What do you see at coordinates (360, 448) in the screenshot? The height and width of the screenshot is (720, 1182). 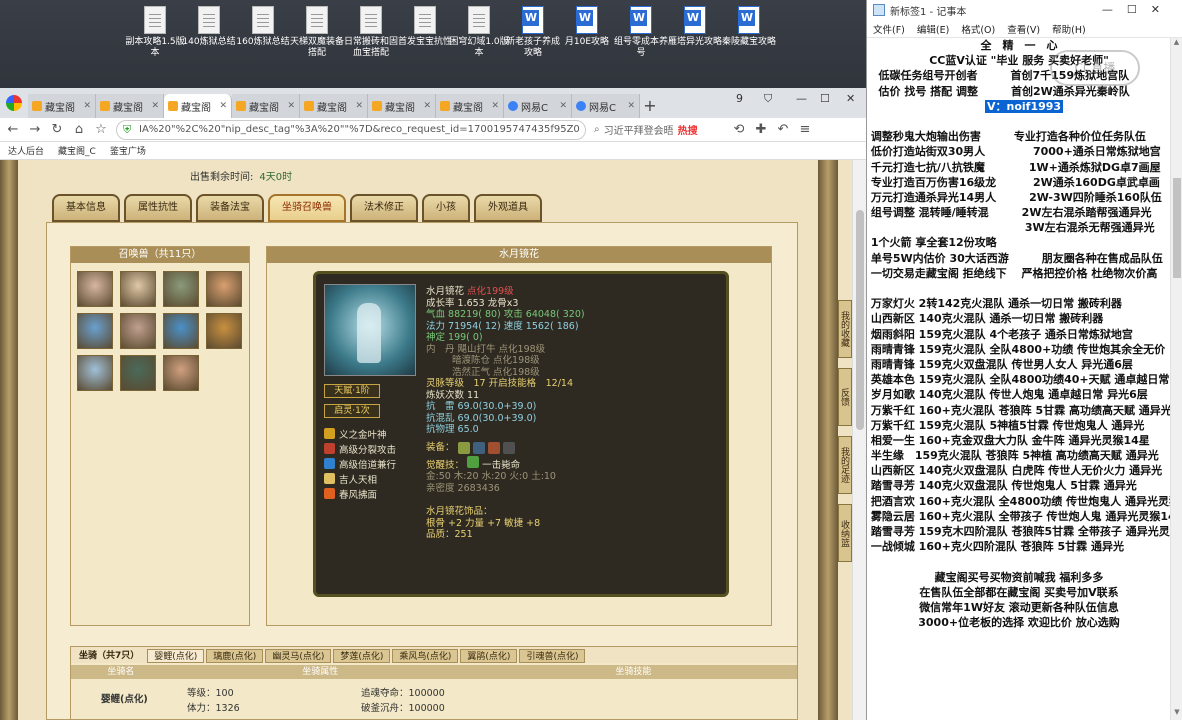 I see `pet-skill: 高级分裂攻击` at bounding box center [360, 448].